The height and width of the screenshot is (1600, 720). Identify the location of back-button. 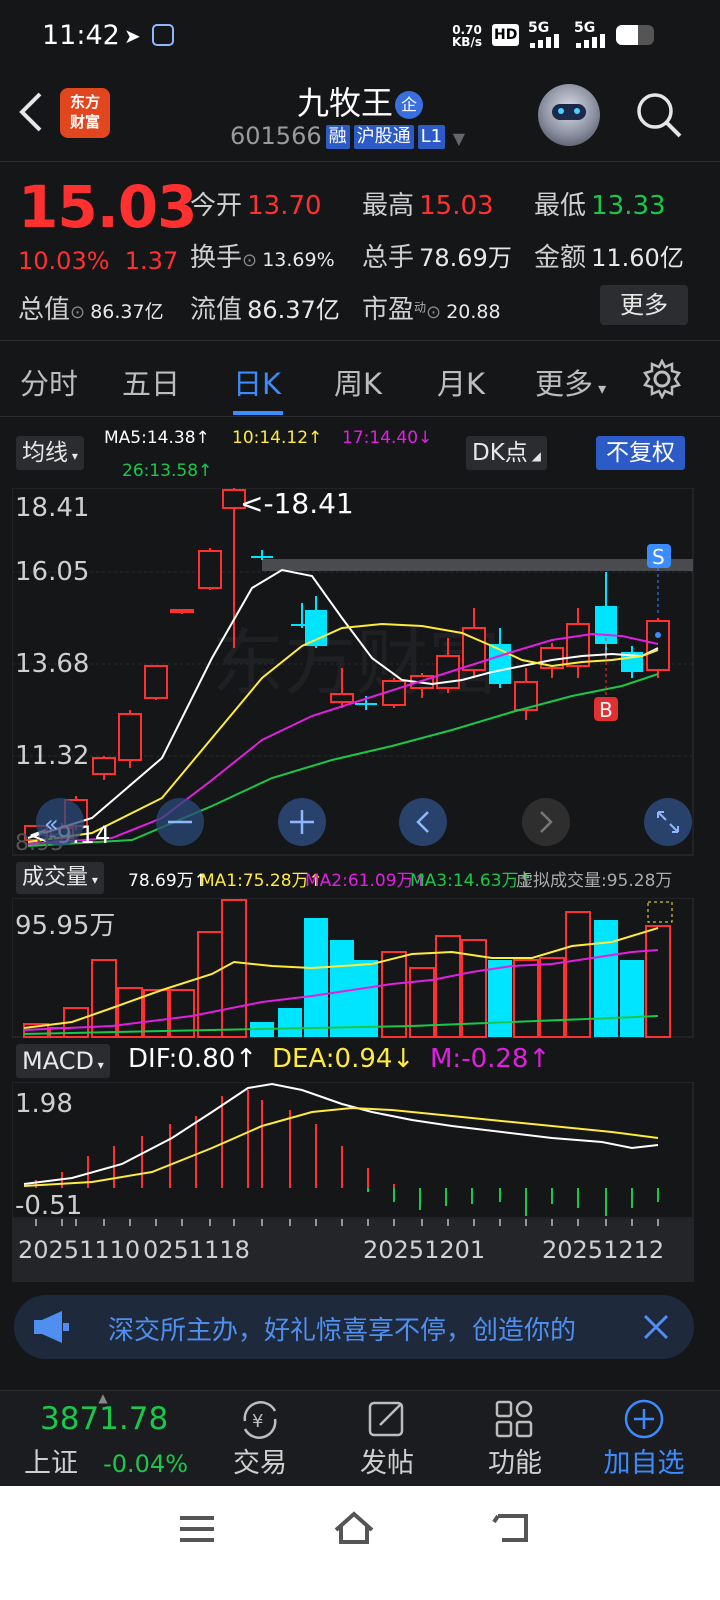
(36, 115).